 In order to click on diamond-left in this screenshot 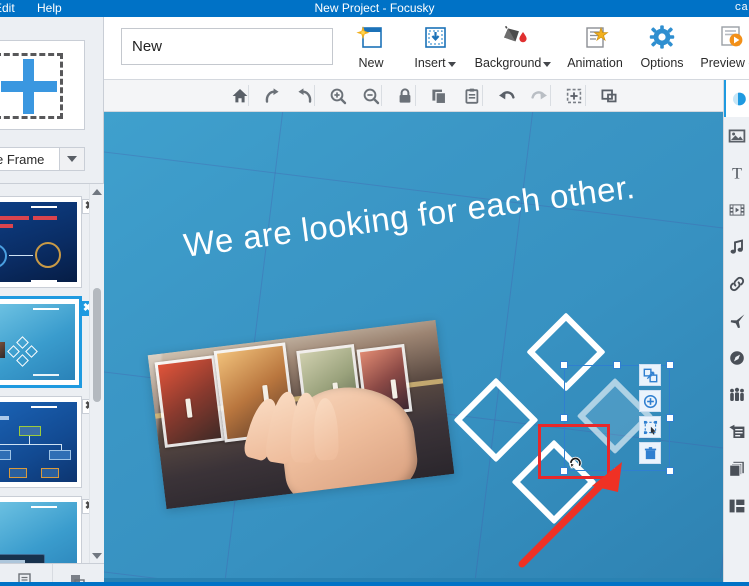, I will do `click(496, 420)`.